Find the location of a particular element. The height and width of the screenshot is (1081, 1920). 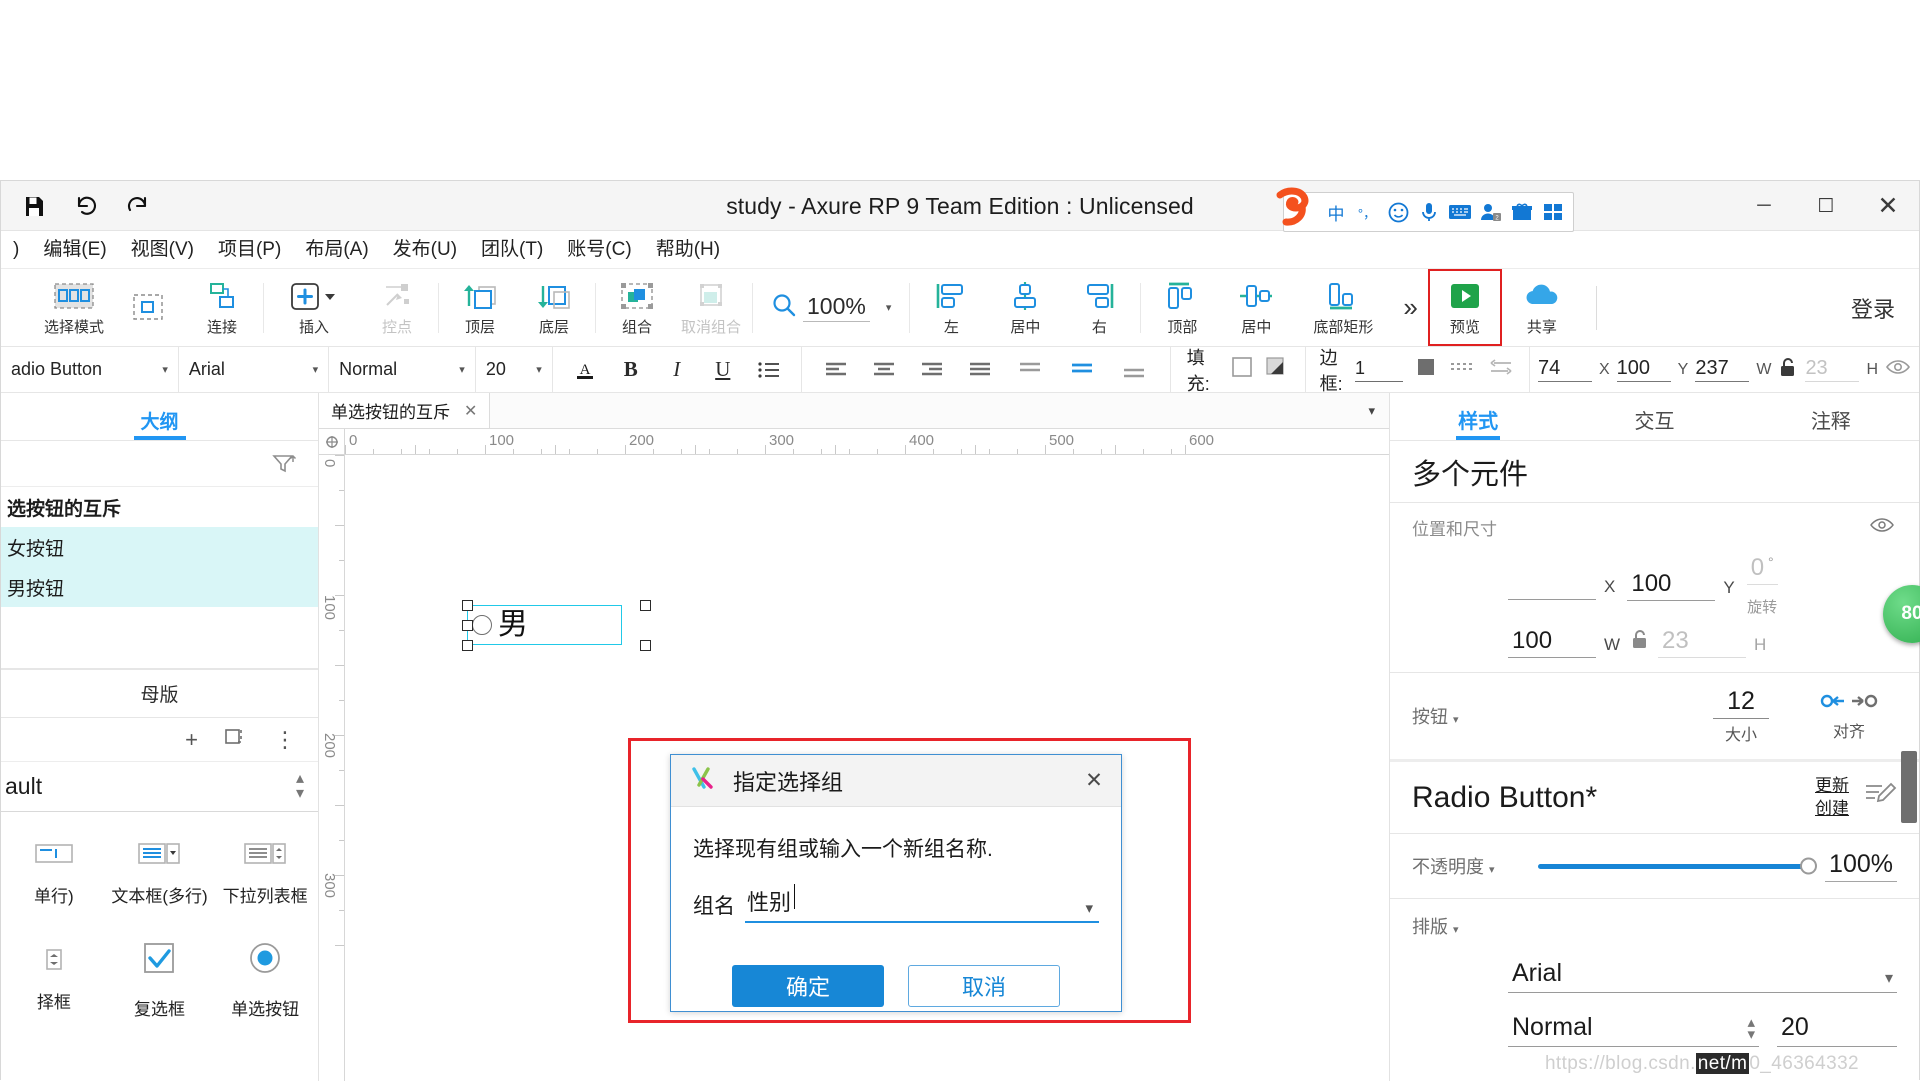

group-name-combobox: 性别 ▾ is located at coordinates (922, 903).